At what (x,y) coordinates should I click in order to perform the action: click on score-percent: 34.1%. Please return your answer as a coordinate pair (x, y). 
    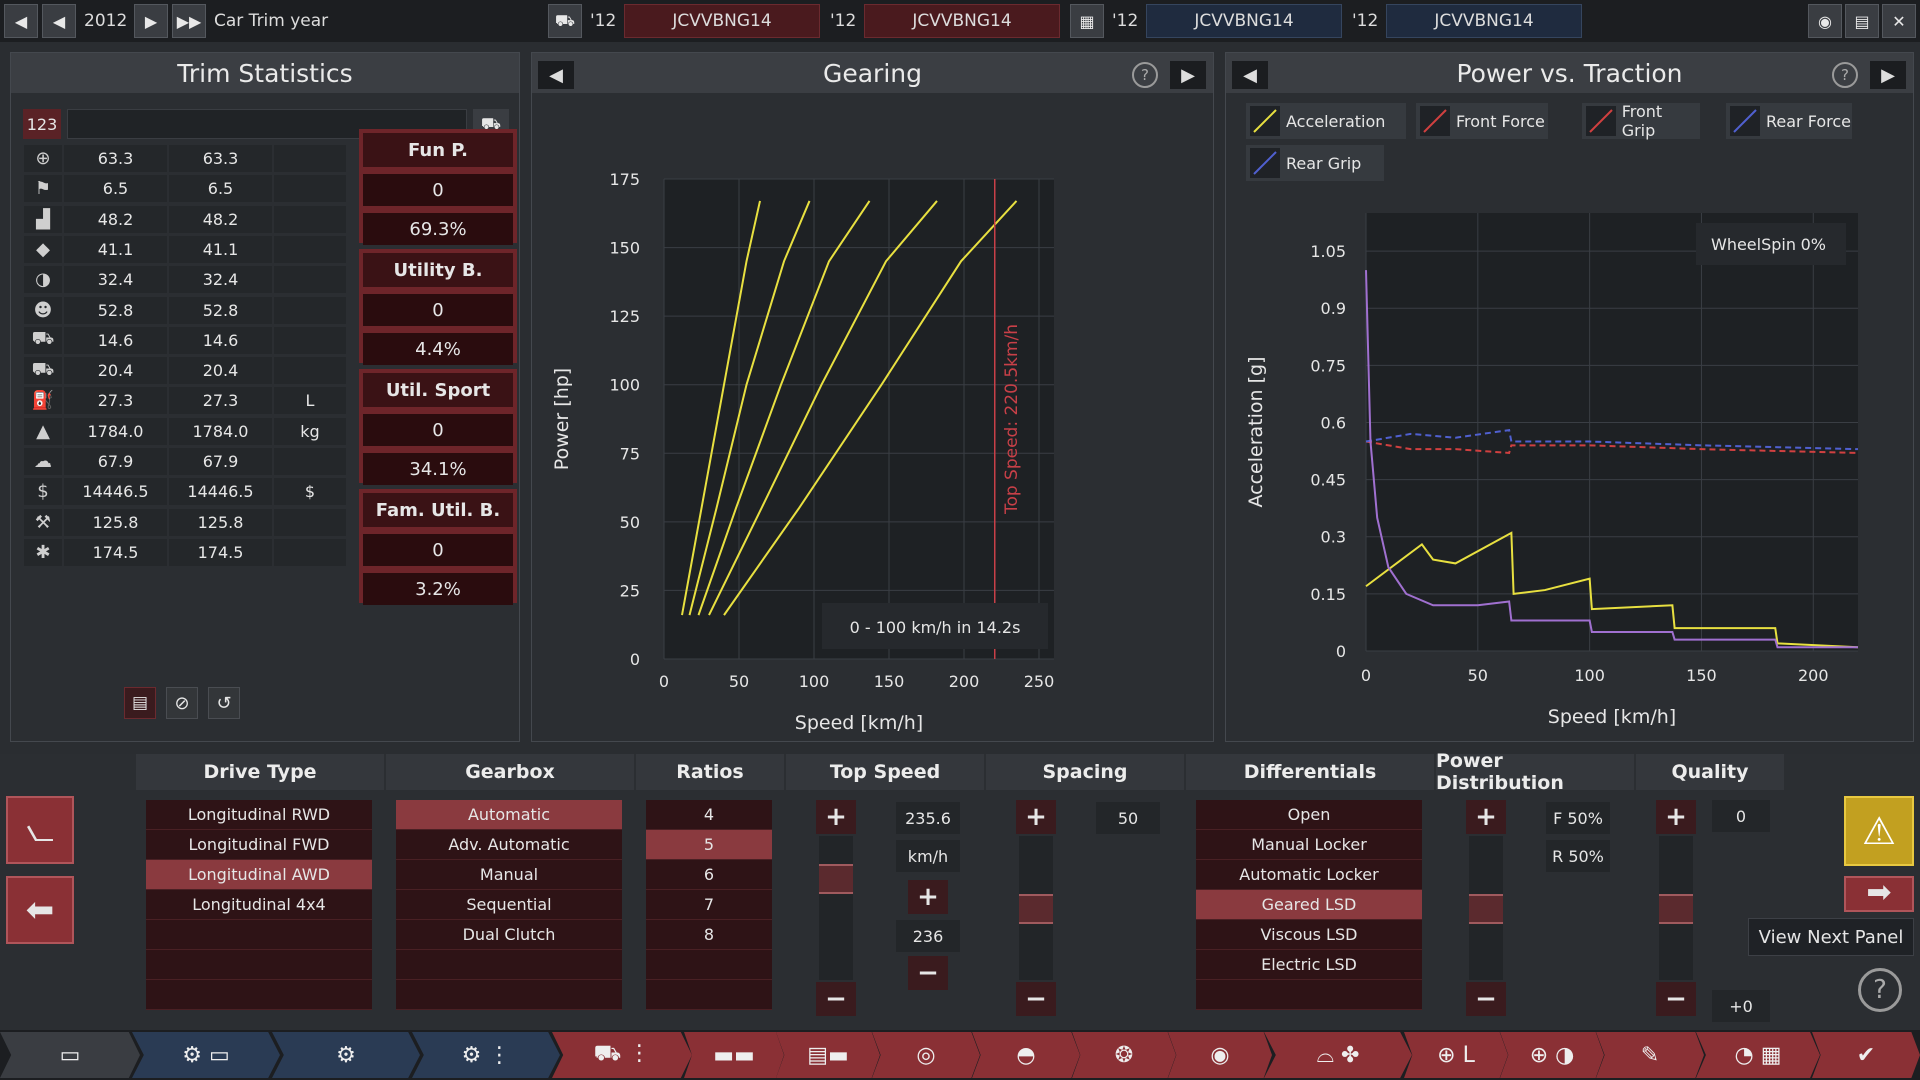
    Looking at the image, I should click on (438, 469).